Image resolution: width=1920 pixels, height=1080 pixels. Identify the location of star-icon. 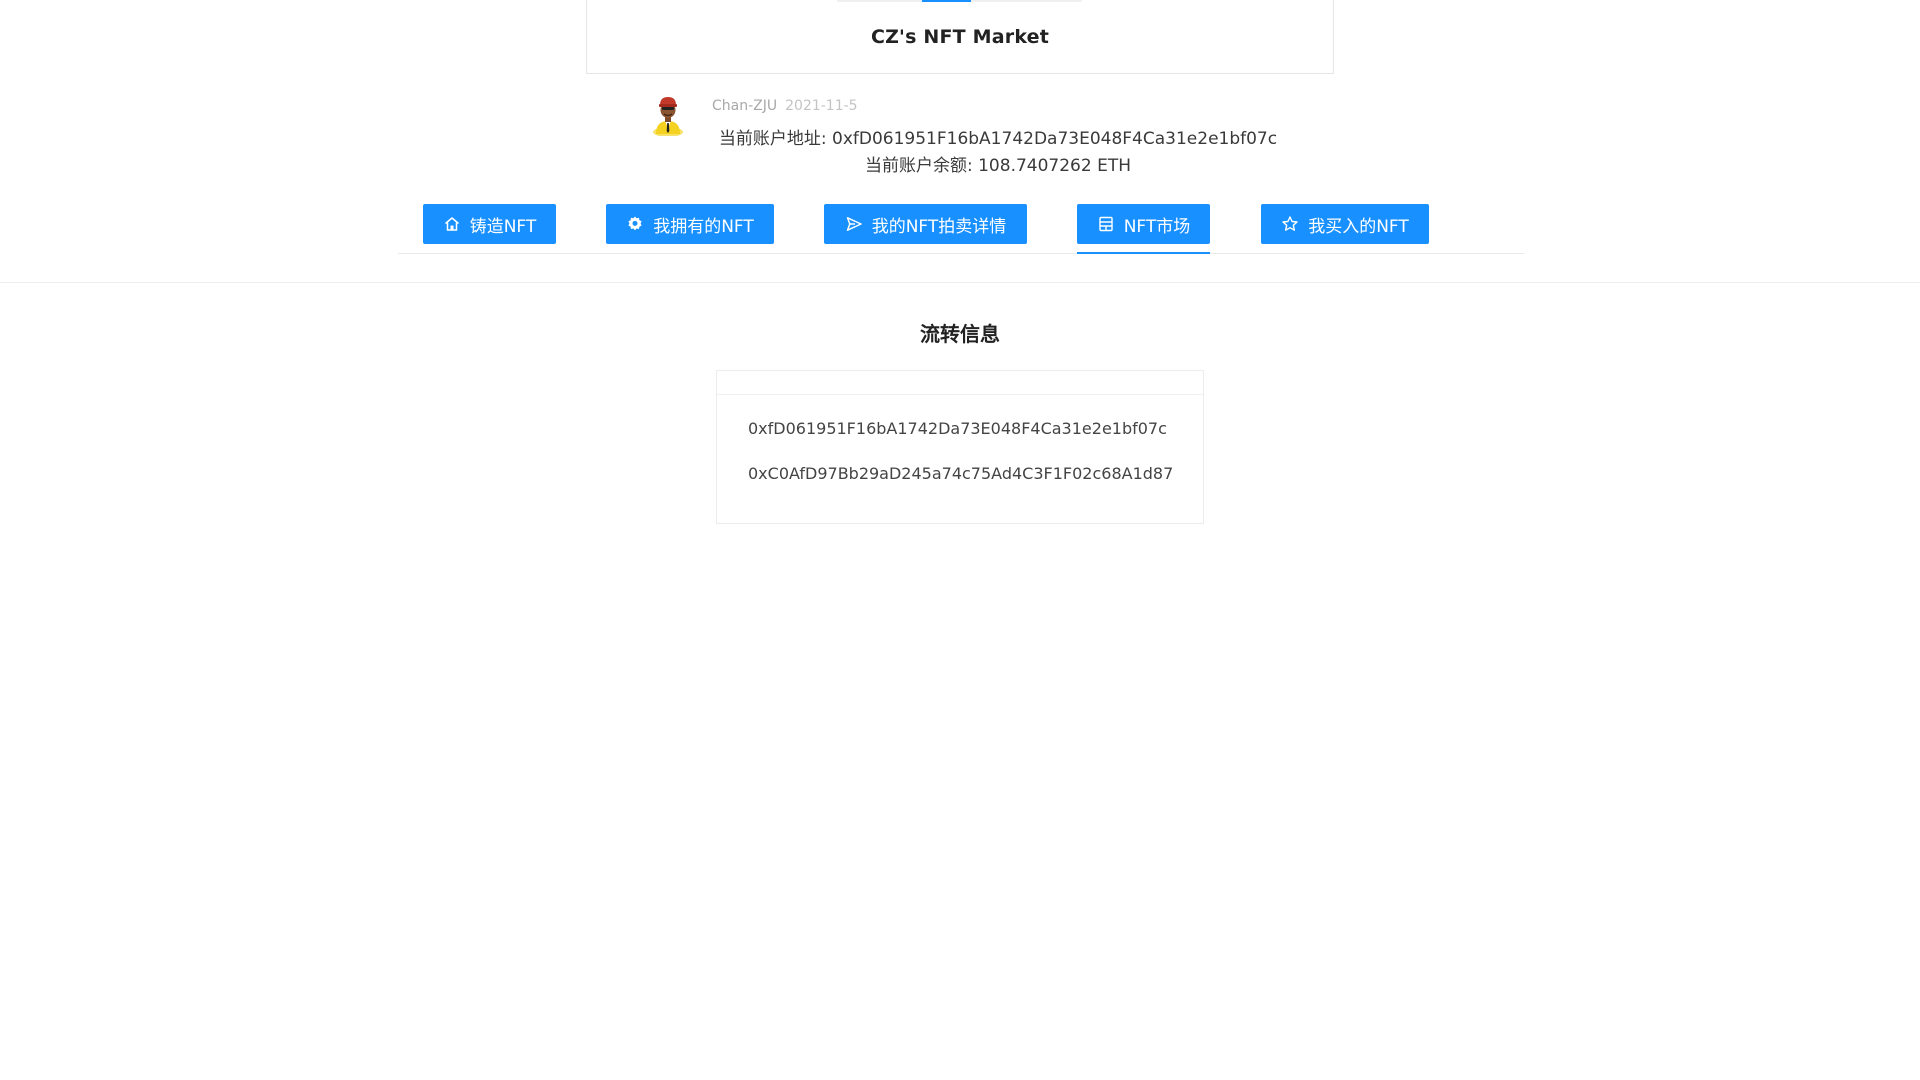
(1290, 223).